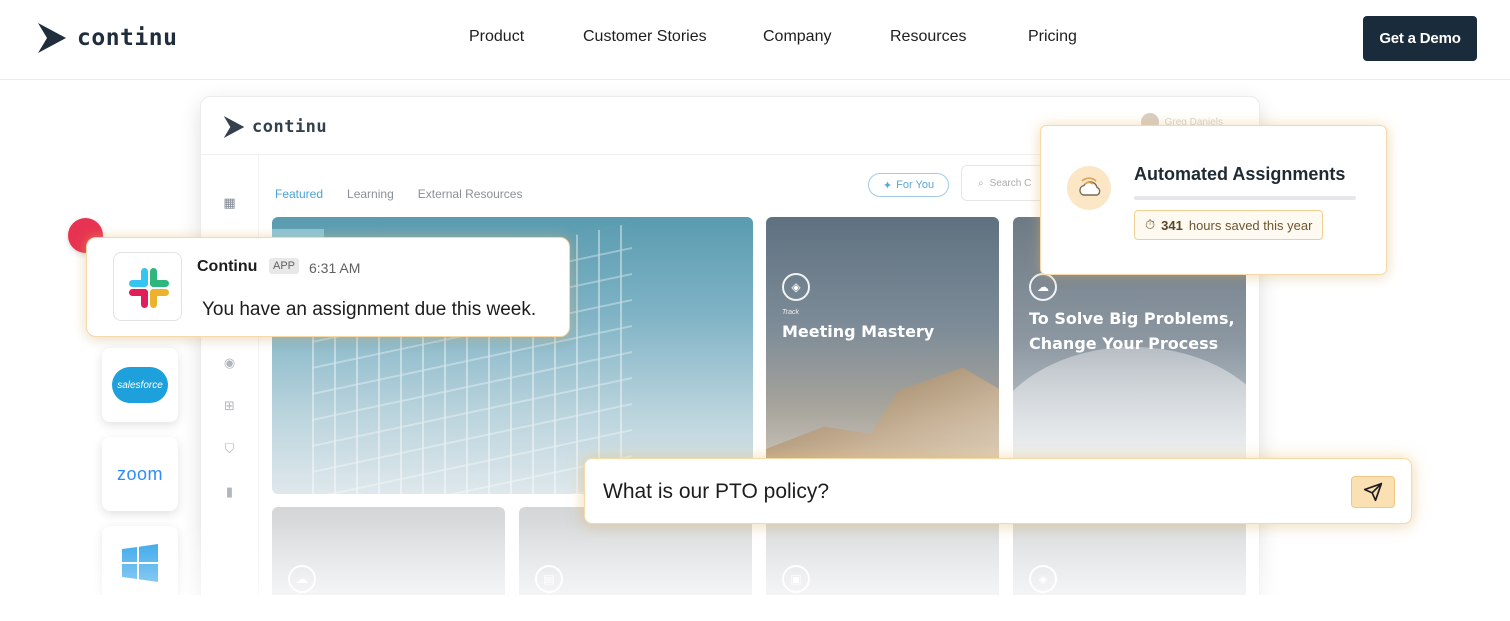  Describe the element at coordinates (1132, 318) in the screenshot. I see `card-title-line1: To Solve Big Problems,` at that location.